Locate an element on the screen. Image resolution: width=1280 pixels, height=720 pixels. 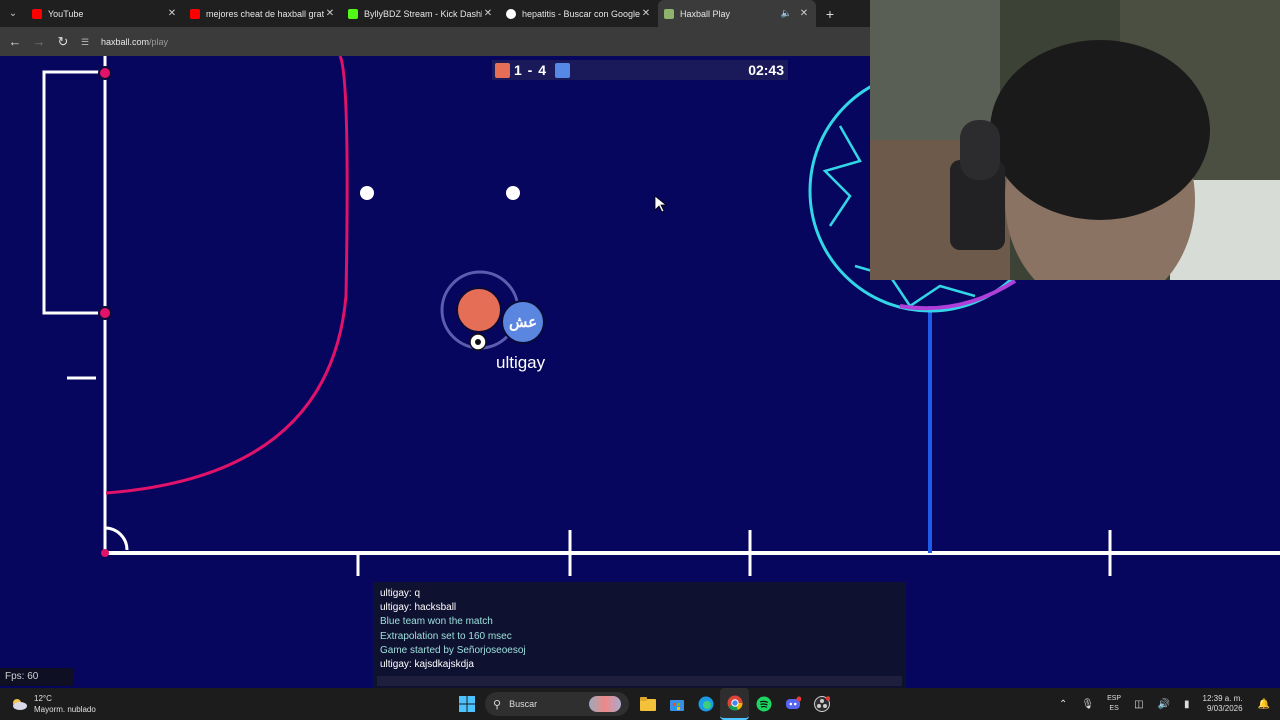
chat-message: ultigay: hacksball is located at coordinates (418, 608).